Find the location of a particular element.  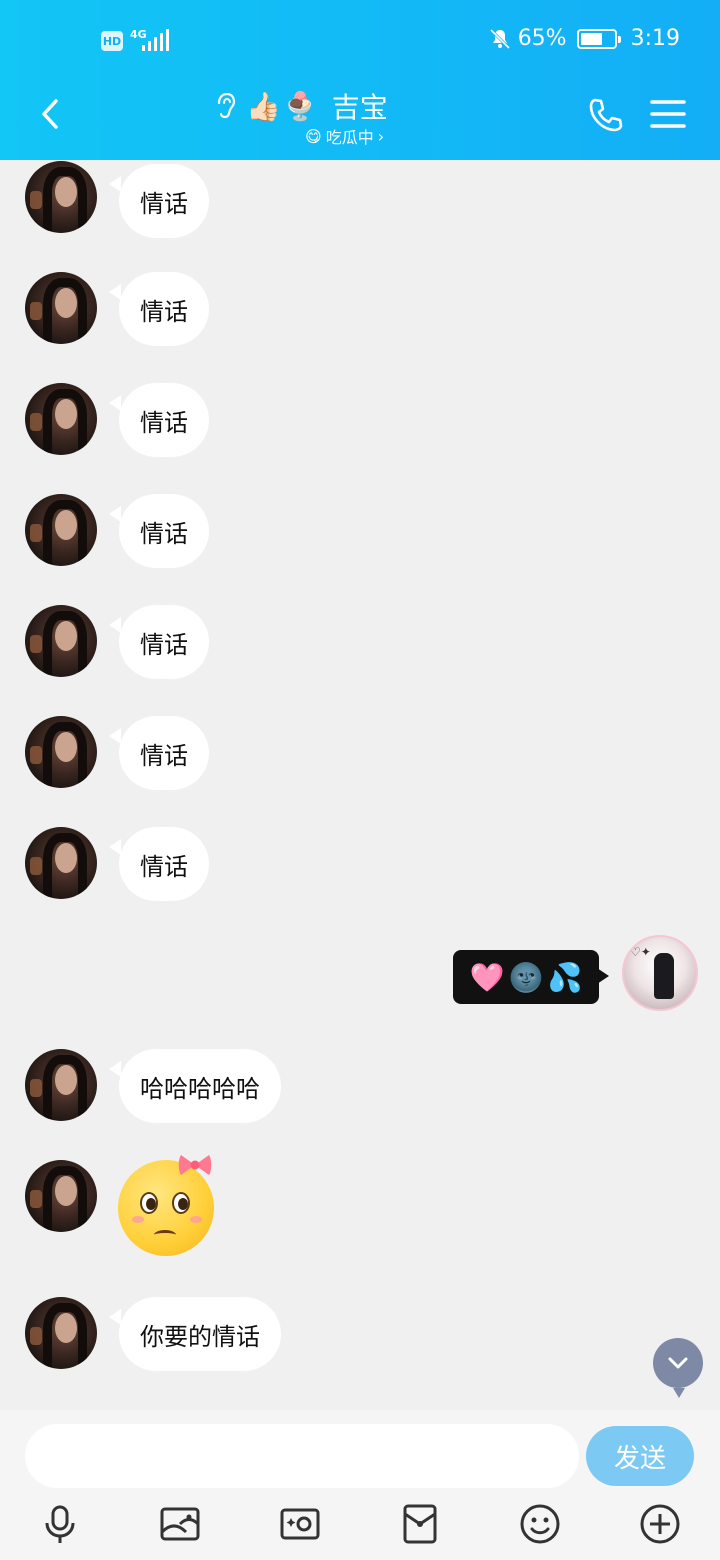

menu-icon is located at coordinates (668, 114).